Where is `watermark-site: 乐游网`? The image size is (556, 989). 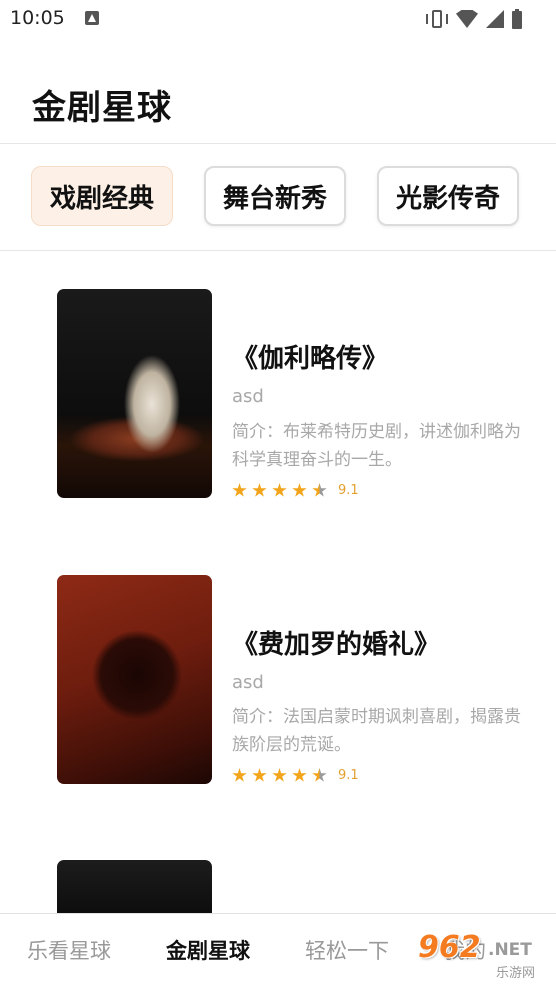 watermark-site: 乐游网 is located at coordinates (516, 973).